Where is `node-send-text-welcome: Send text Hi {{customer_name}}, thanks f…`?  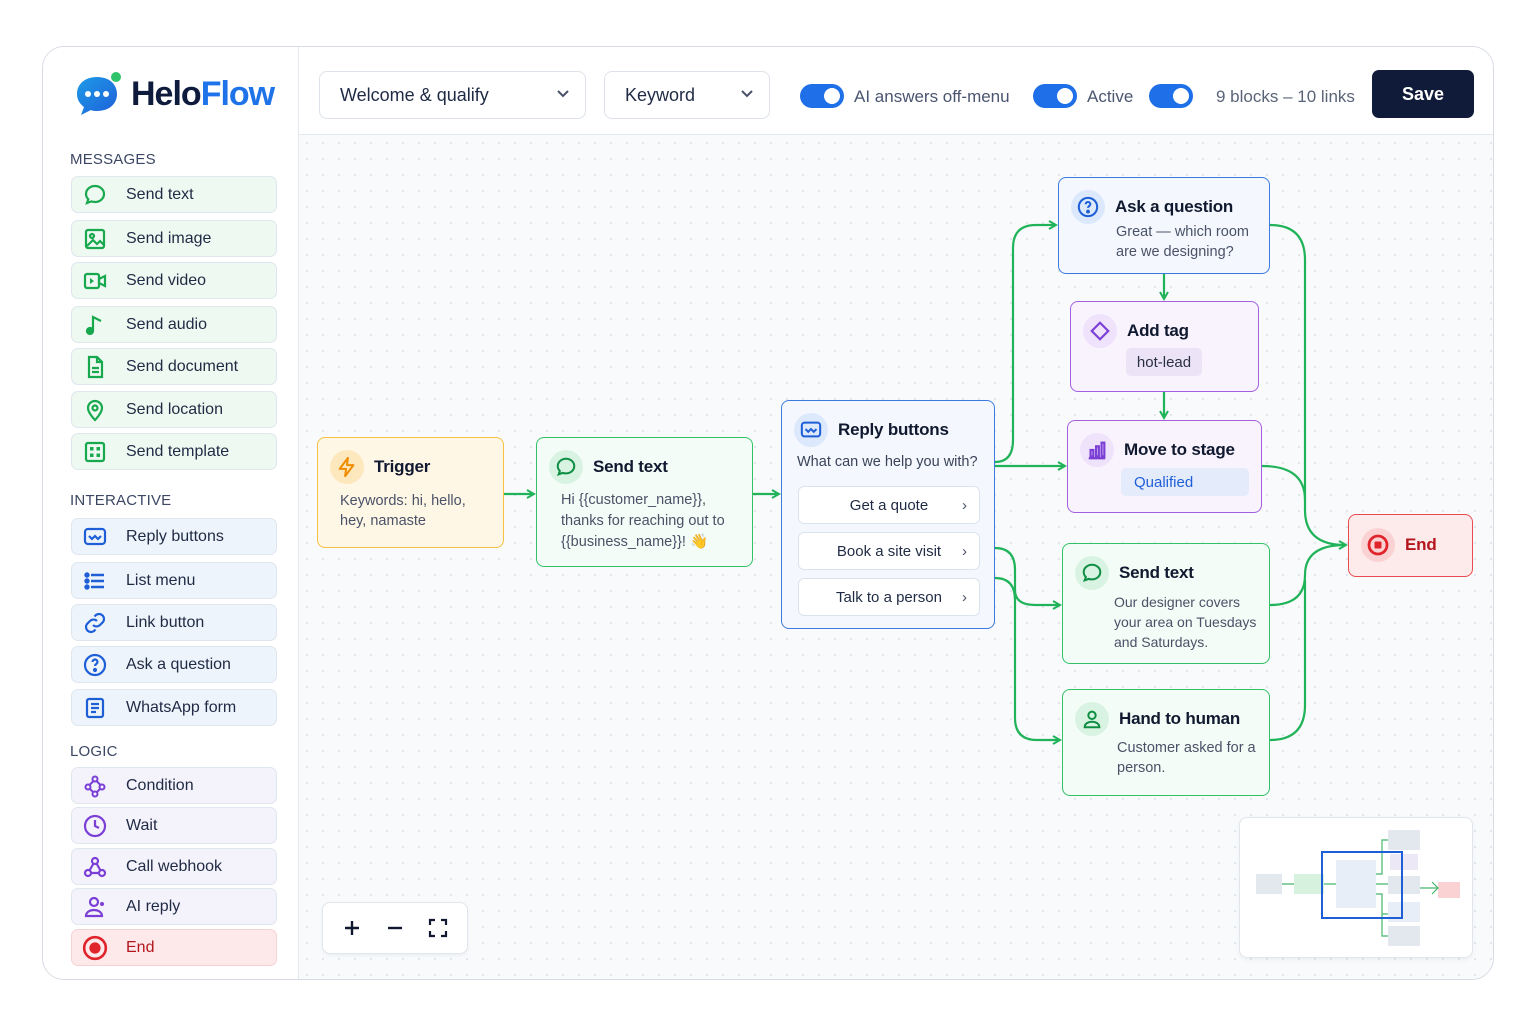 node-send-text-welcome: Send text Hi {{customer_name}}, thanks f… is located at coordinates (644, 502).